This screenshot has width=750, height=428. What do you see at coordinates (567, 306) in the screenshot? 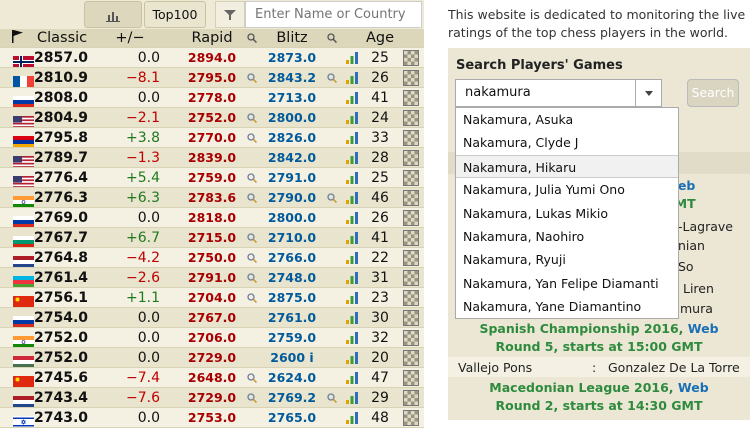
I see `suggestion-item: Nakamura, Yane Diamantino` at bounding box center [567, 306].